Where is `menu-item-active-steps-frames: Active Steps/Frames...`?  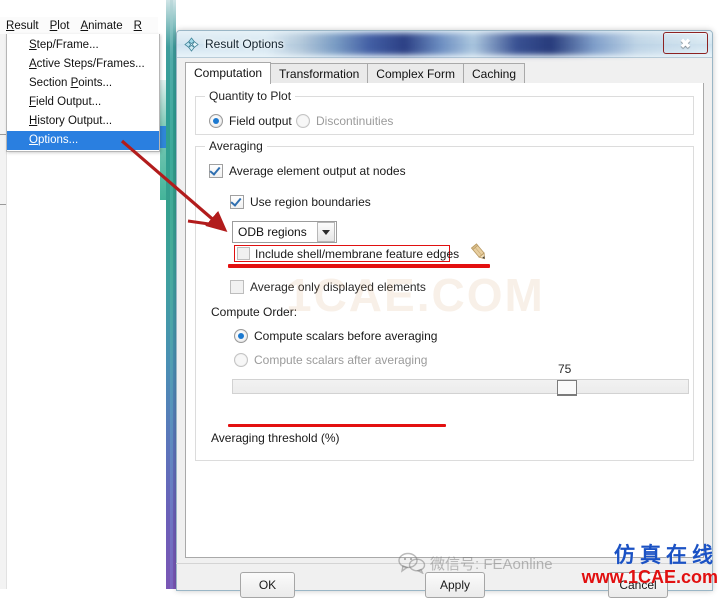
menu-item-active-steps-frames: Active Steps/Frames... is located at coordinates (83, 64).